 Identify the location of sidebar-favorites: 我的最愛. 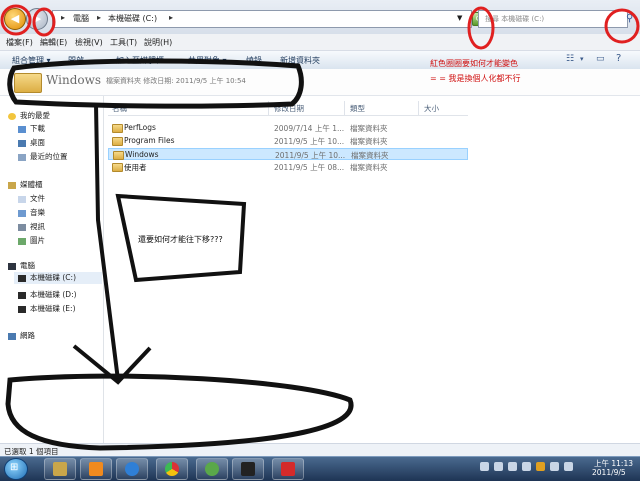
(29, 115).